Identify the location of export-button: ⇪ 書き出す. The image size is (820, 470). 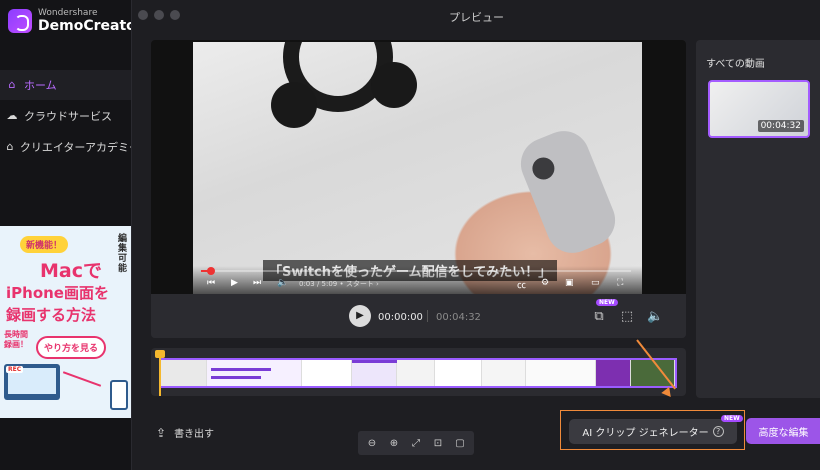
(185, 433).